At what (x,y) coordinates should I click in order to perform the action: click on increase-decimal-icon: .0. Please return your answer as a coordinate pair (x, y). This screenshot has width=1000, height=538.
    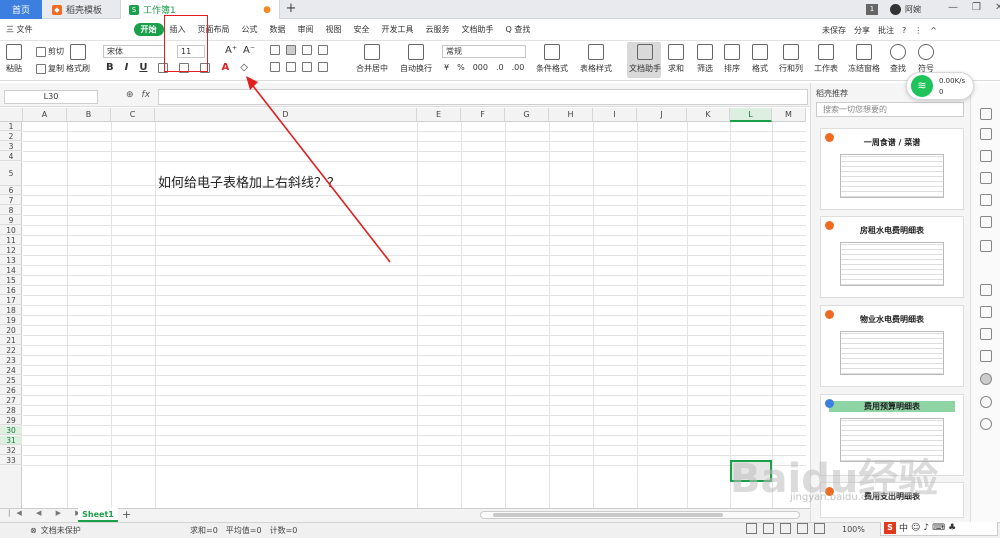
    Looking at the image, I should click on (500, 67).